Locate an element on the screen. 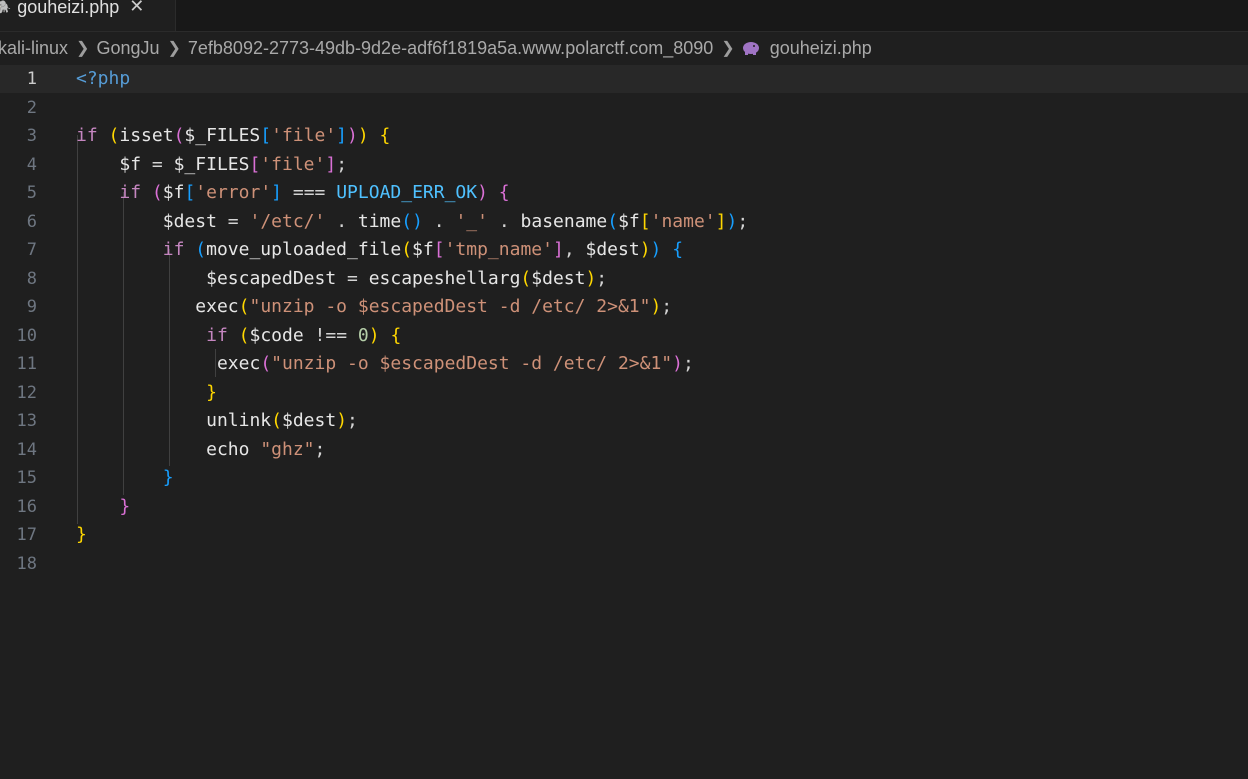 The height and width of the screenshot is (779, 1248). breadcrumb-item-file: gouheizi.php is located at coordinates (807, 48).